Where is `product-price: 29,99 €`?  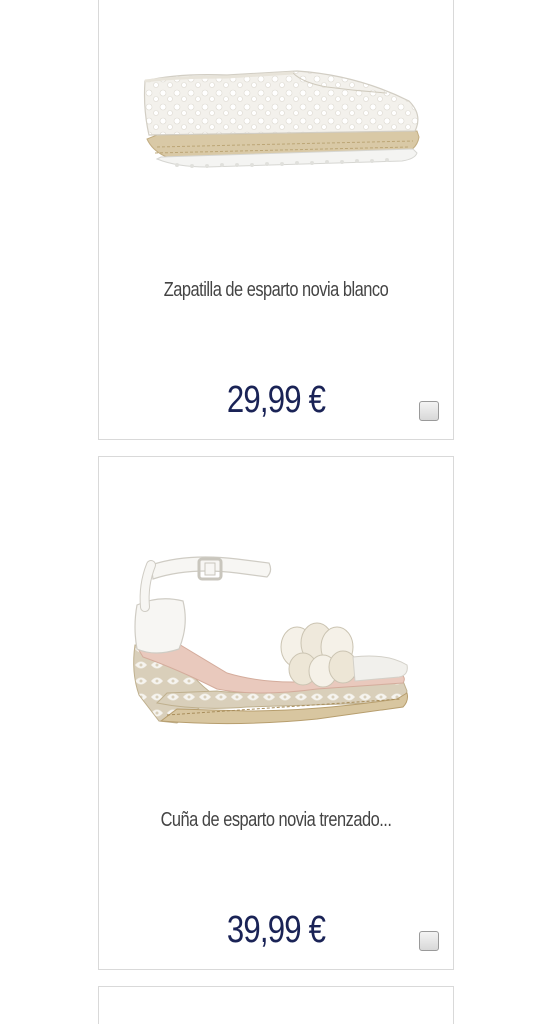
product-price: 29,99 € is located at coordinates (276, 400).